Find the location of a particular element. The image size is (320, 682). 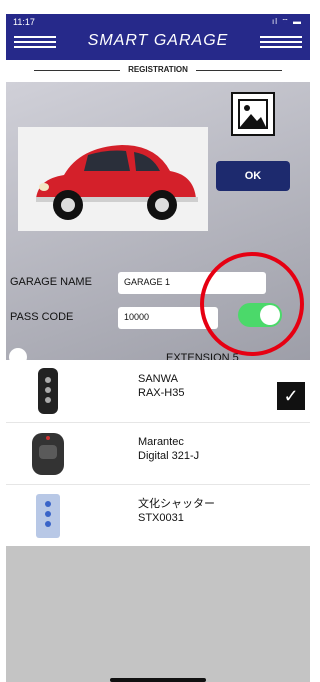

red-circle-annotation is located at coordinates (252, 304).